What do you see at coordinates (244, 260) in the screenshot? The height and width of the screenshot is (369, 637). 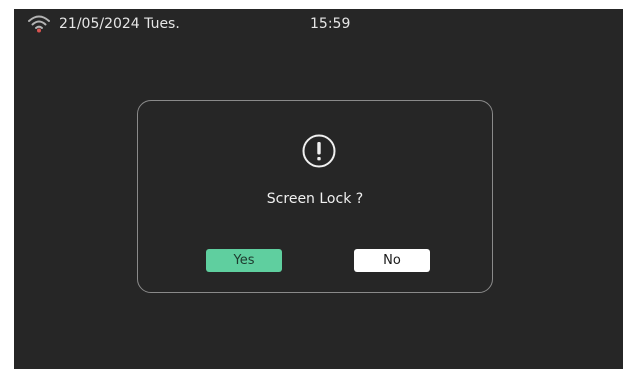 I see `yes-button: Yes` at bounding box center [244, 260].